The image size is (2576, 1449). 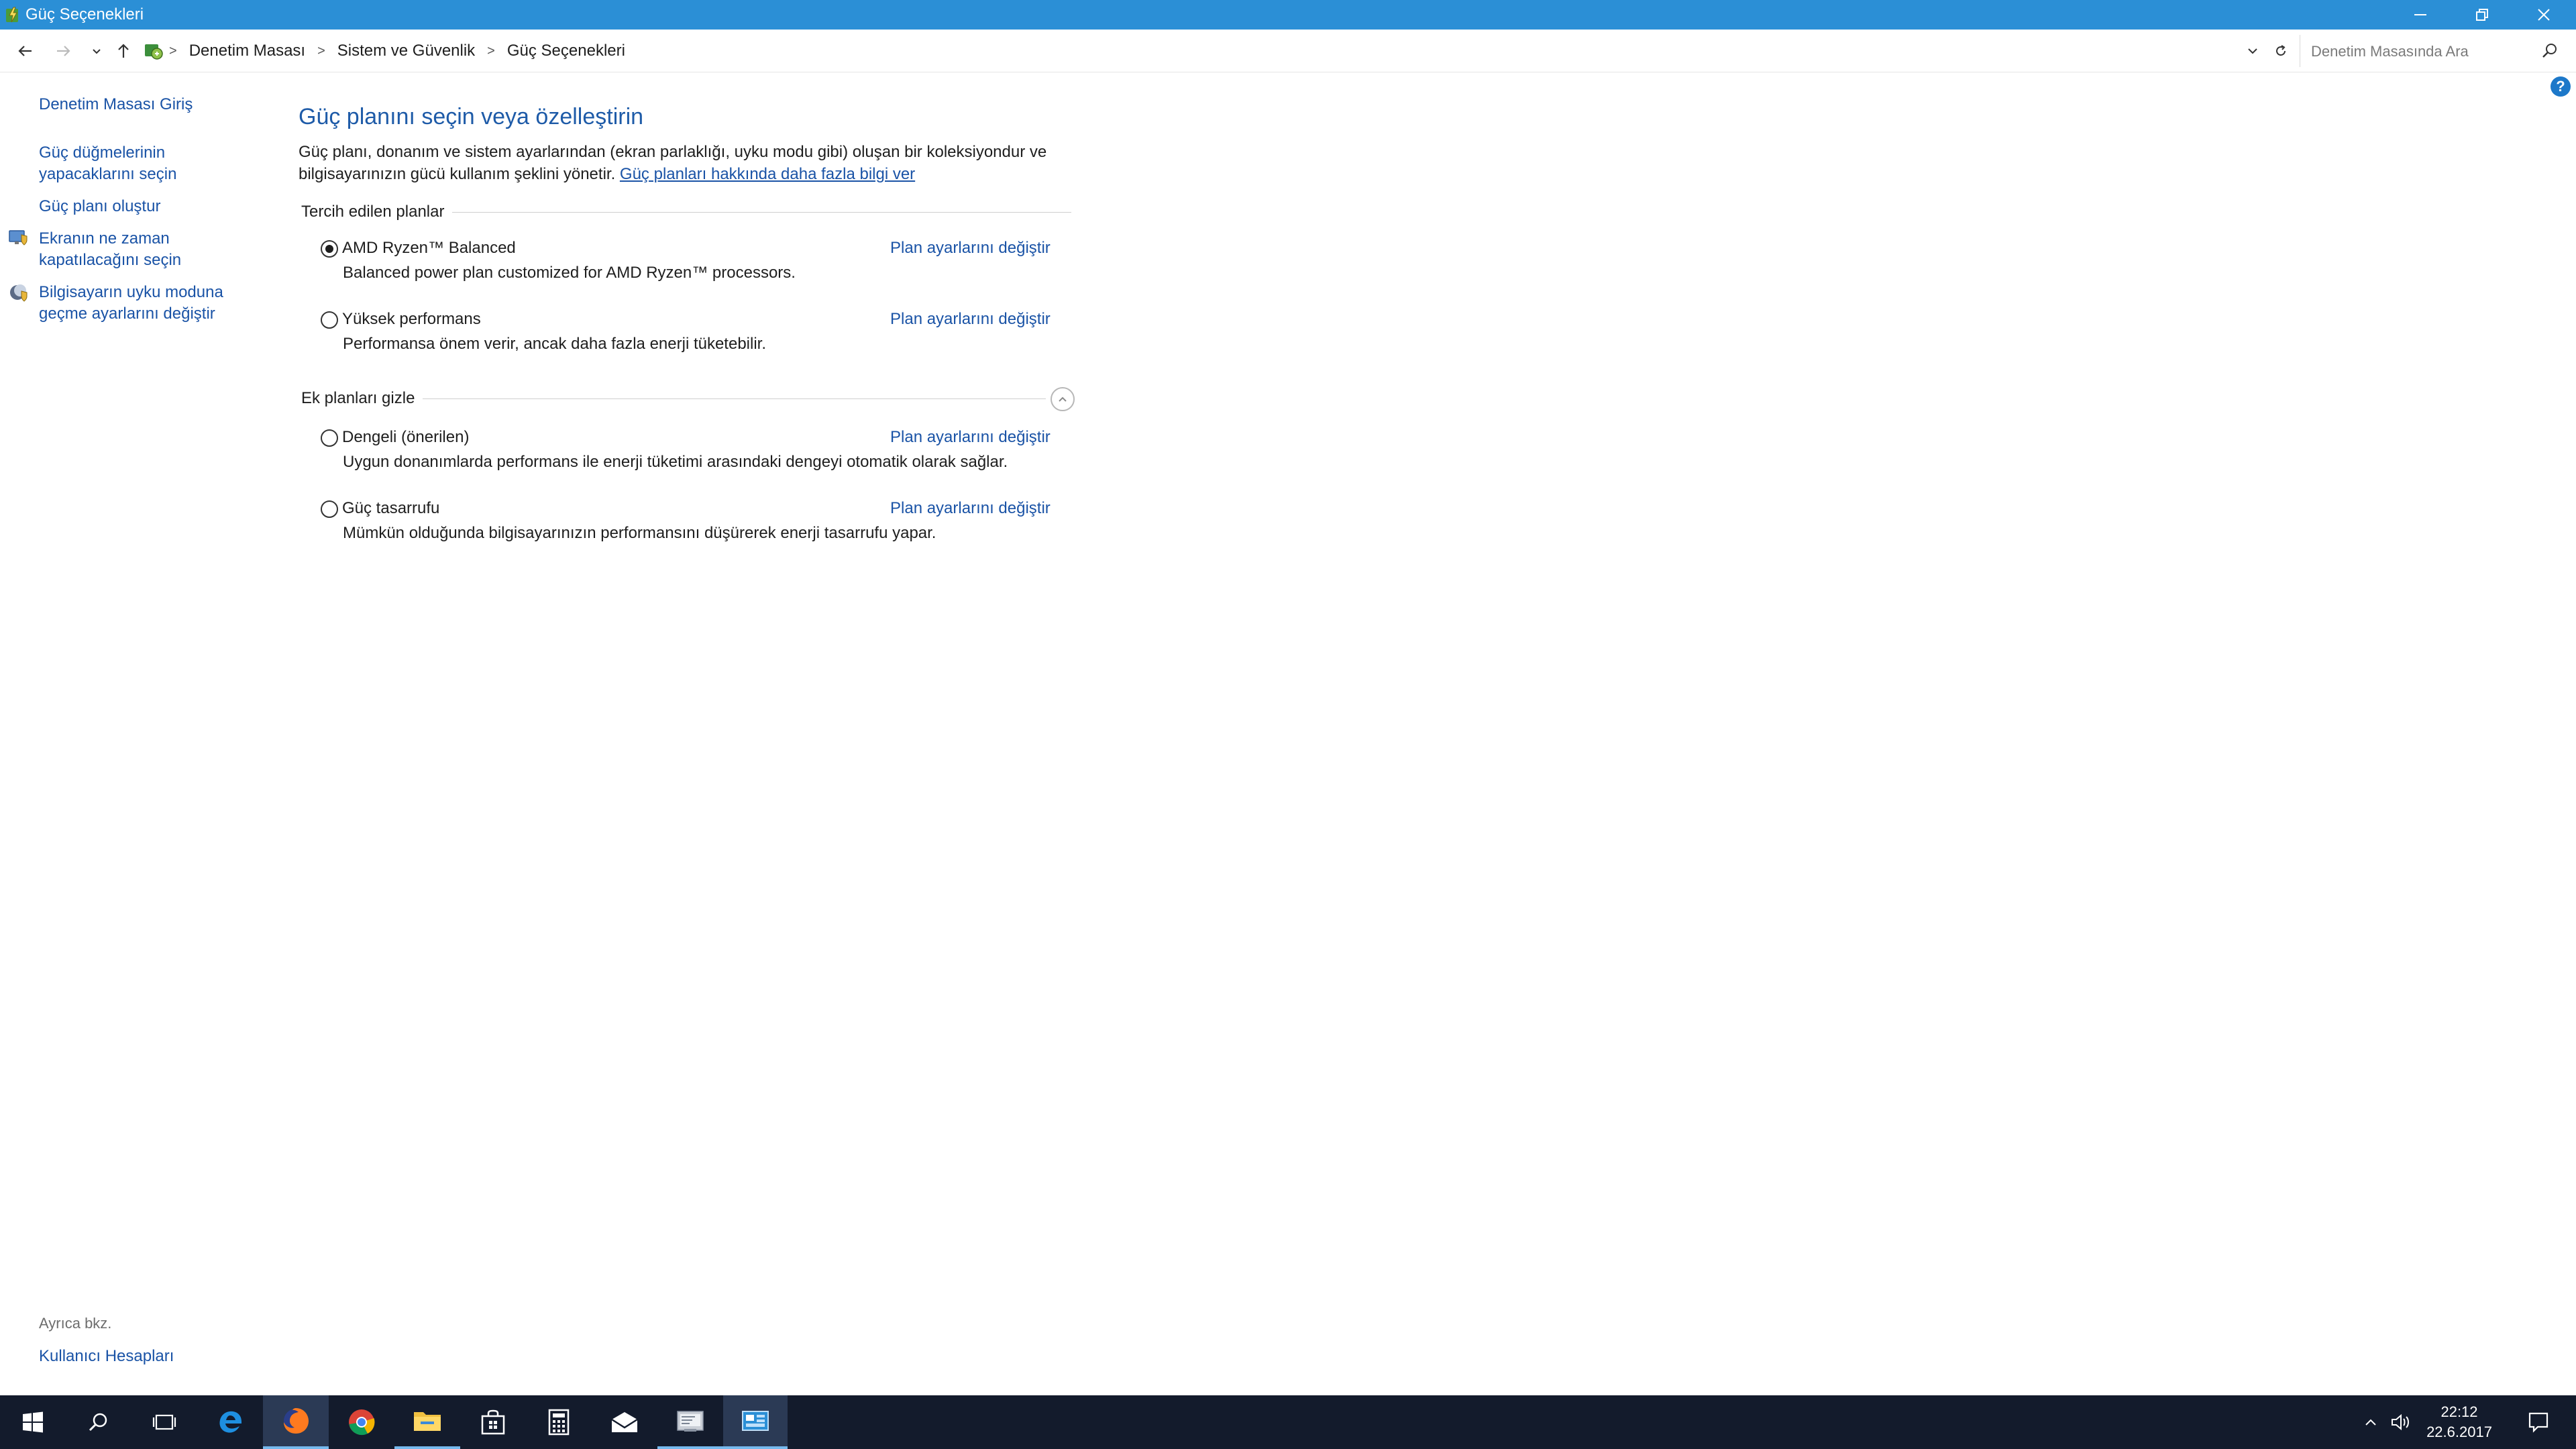 I want to click on back-button, so click(x=25, y=51).